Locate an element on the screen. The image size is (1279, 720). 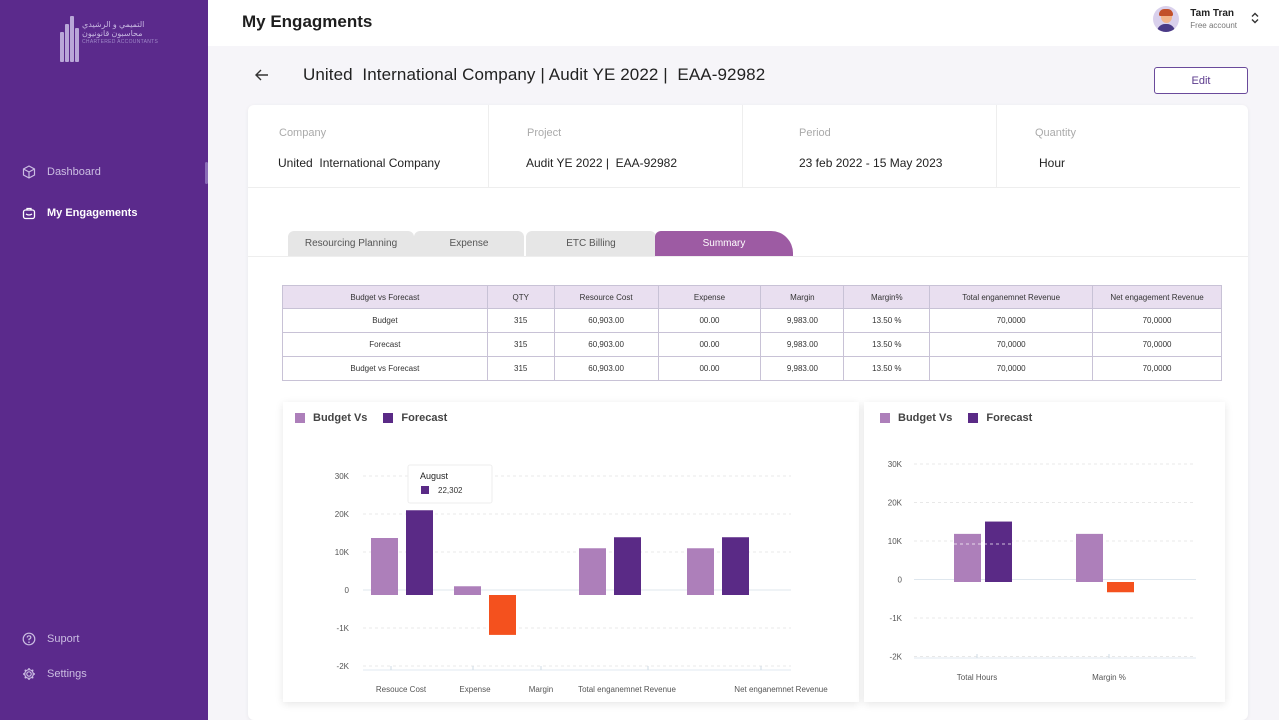
x-tick-label: Resouce Cost is located at coordinates (401, 689).